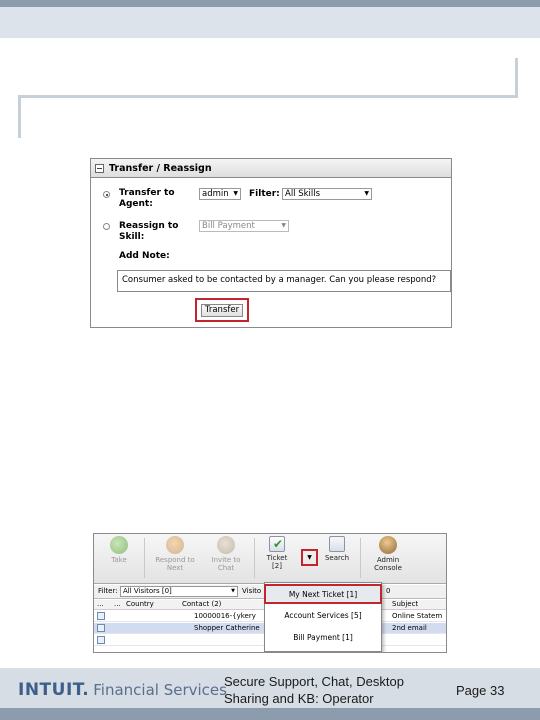  I want to click on search-label: Search, so click(337, 558).